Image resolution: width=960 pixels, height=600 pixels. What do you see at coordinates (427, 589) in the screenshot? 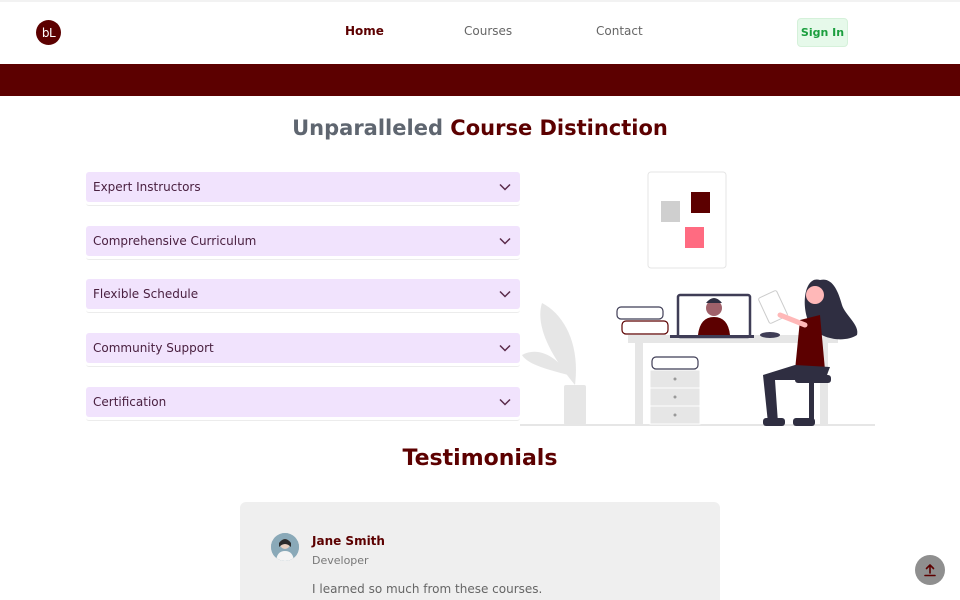
I see `testimonial-quote: I learned so much from these courses.` at bounding box center [427, 589].